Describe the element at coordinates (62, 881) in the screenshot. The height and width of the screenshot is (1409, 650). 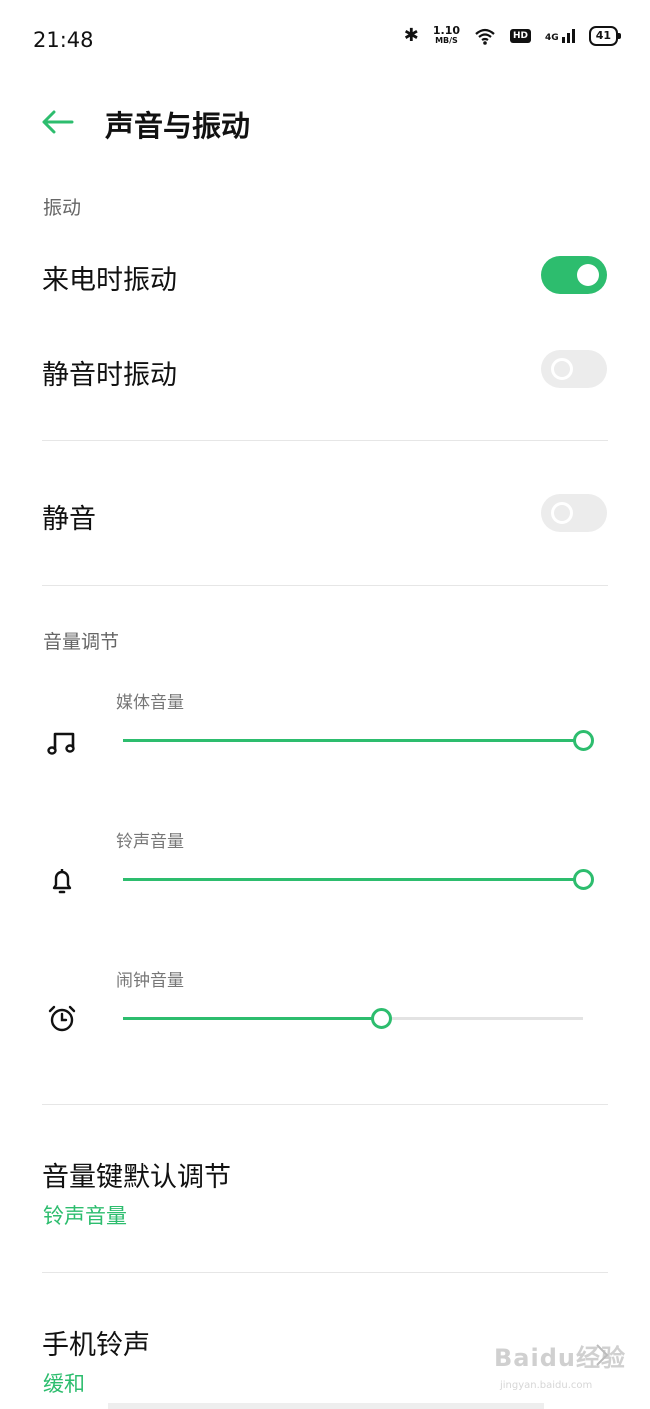
I see `bell-icon` at that location.